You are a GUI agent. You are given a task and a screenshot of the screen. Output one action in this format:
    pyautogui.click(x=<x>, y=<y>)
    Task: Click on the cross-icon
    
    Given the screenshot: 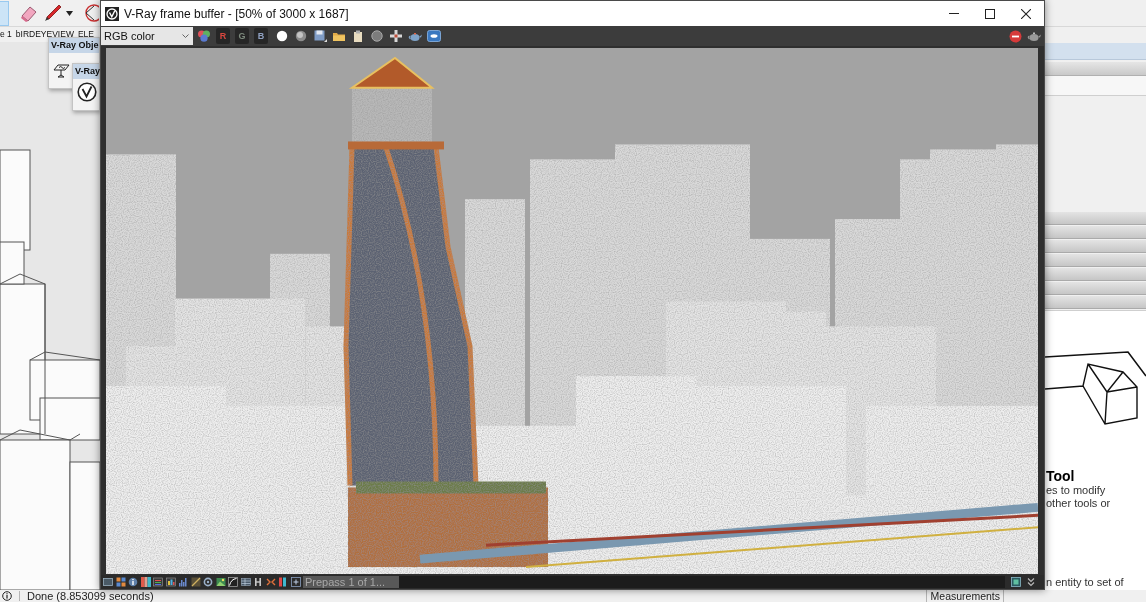 What is the action you would take?
    pyautogui.click(x=396, y=36)
    